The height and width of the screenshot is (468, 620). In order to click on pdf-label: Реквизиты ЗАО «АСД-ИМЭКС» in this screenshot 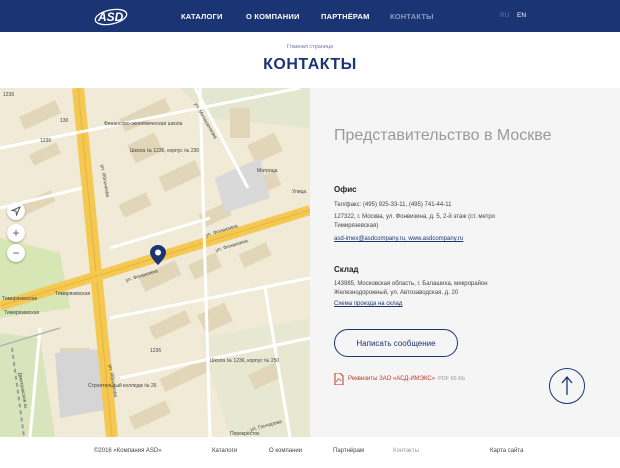, I will do `click(391, 379)`.